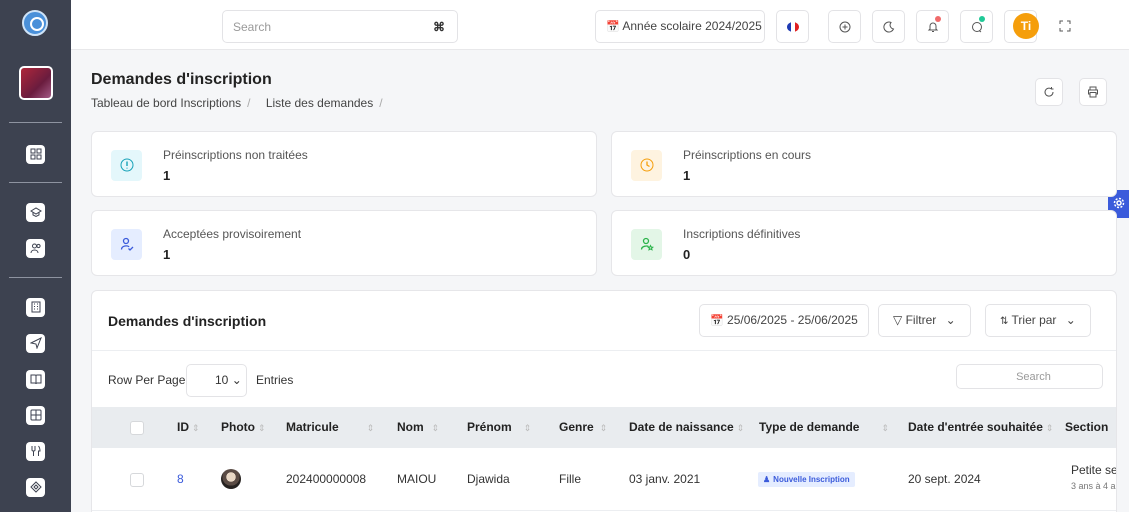 The image size is (1129, 512). I want to click on notifications-button, so click(932, 26).